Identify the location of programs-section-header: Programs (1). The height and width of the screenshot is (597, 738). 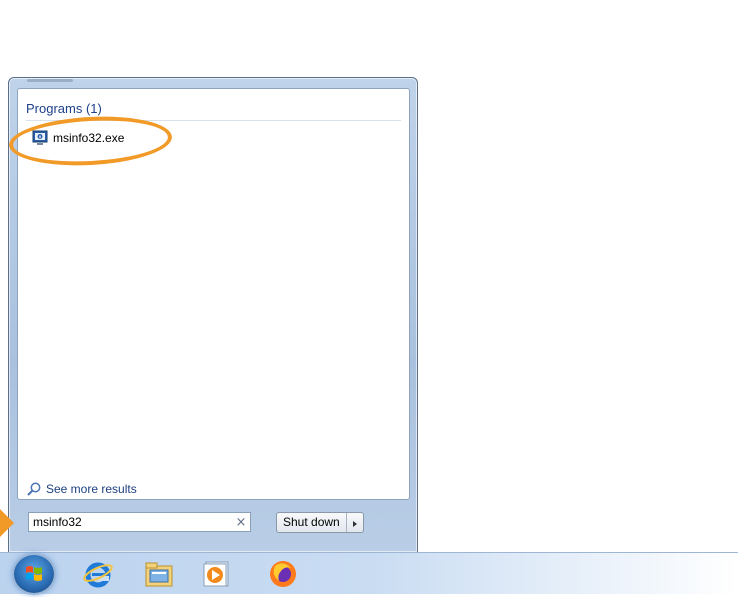
(64, 108).